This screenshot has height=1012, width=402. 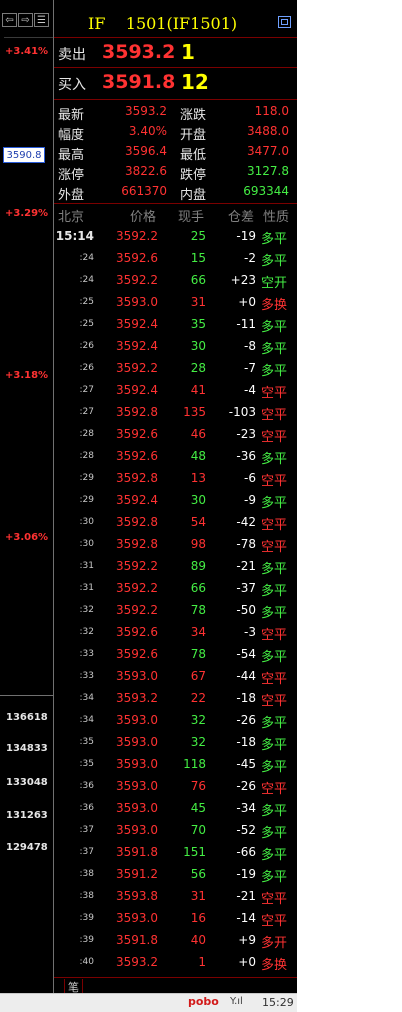 I want to click on trade-oi-change: -34, so click(x=246, y=808).